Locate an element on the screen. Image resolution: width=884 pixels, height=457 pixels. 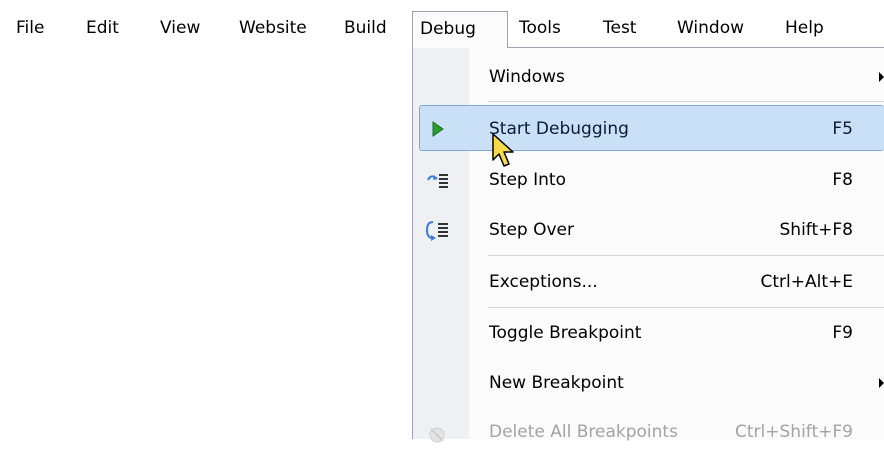
menu-item-new-breakpoint: New Breakpoint is located at coordinates (648, 383).